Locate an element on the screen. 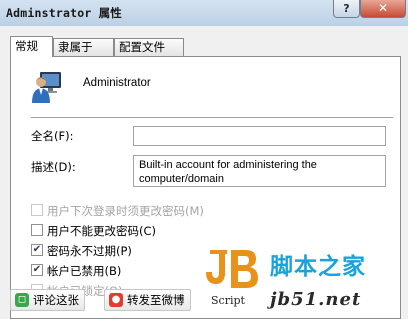 Image resolution: width=408 pixels, height=319 pixels. description-line: Built-in account for administering the is located at coordinates (228, 165).